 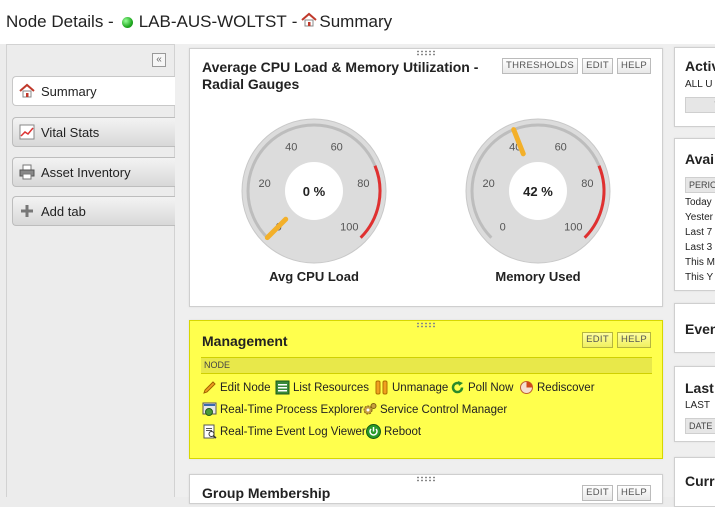 I want to click on rediscover-icon, so click(x=526, y=387).